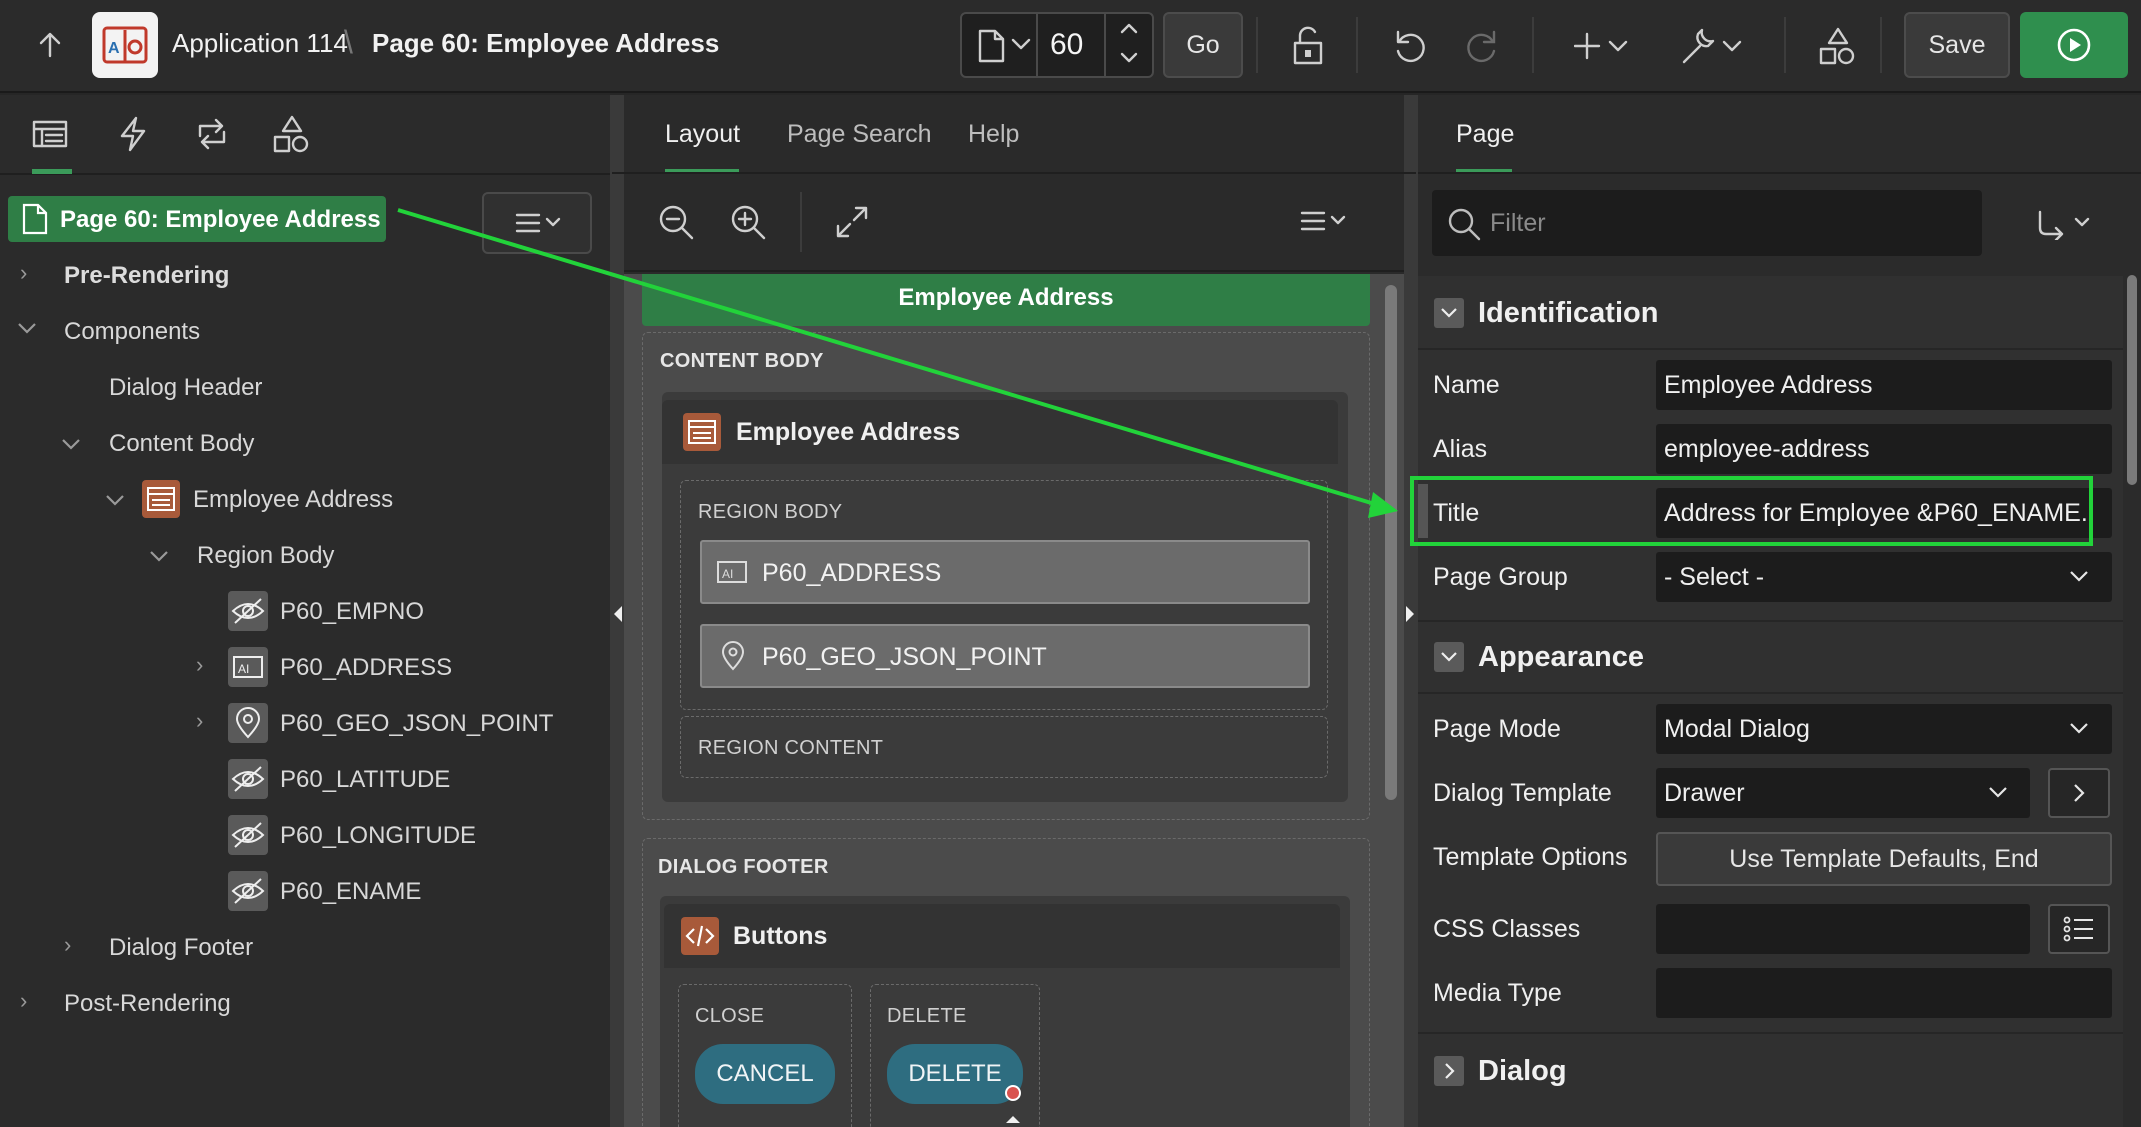 The image size is (2141, 1127). What do you see at coordinates (1066, 45) in the screenshot?
I see `page-number-input: 60` at bounding box center [1066, 45].